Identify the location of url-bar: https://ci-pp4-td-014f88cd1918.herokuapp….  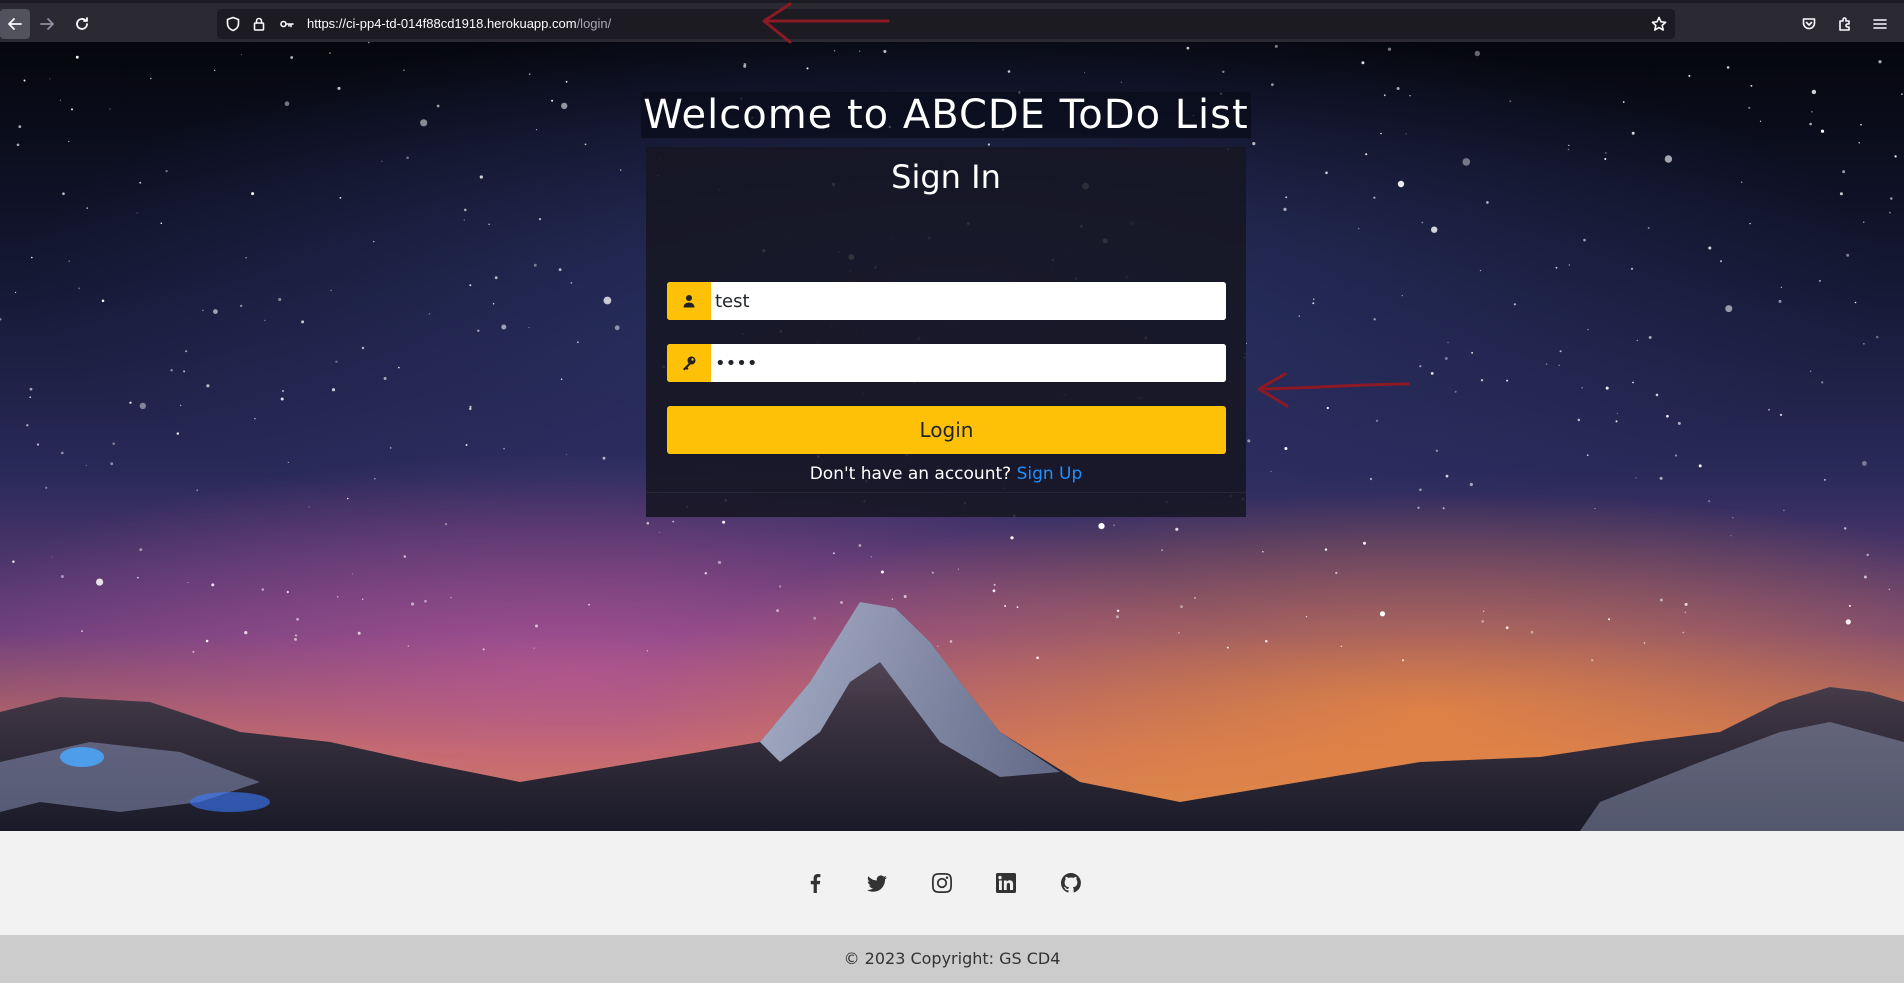
(946, 24).